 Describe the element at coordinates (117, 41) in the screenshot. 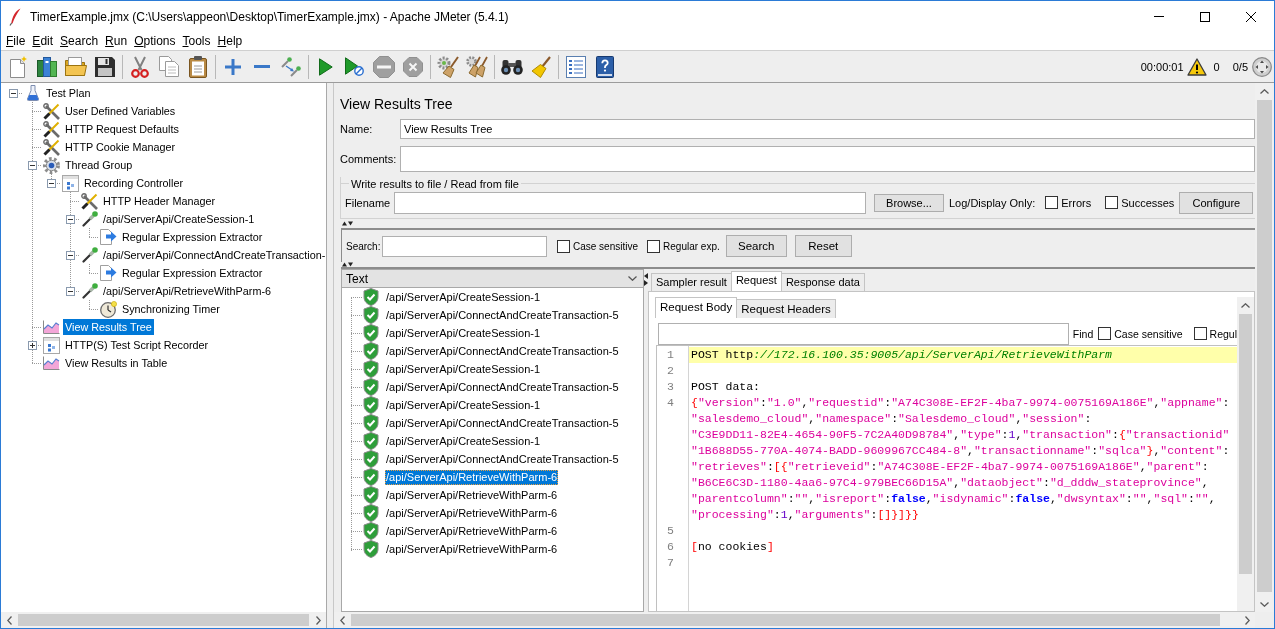

I see `menu-item: Run` at that location.